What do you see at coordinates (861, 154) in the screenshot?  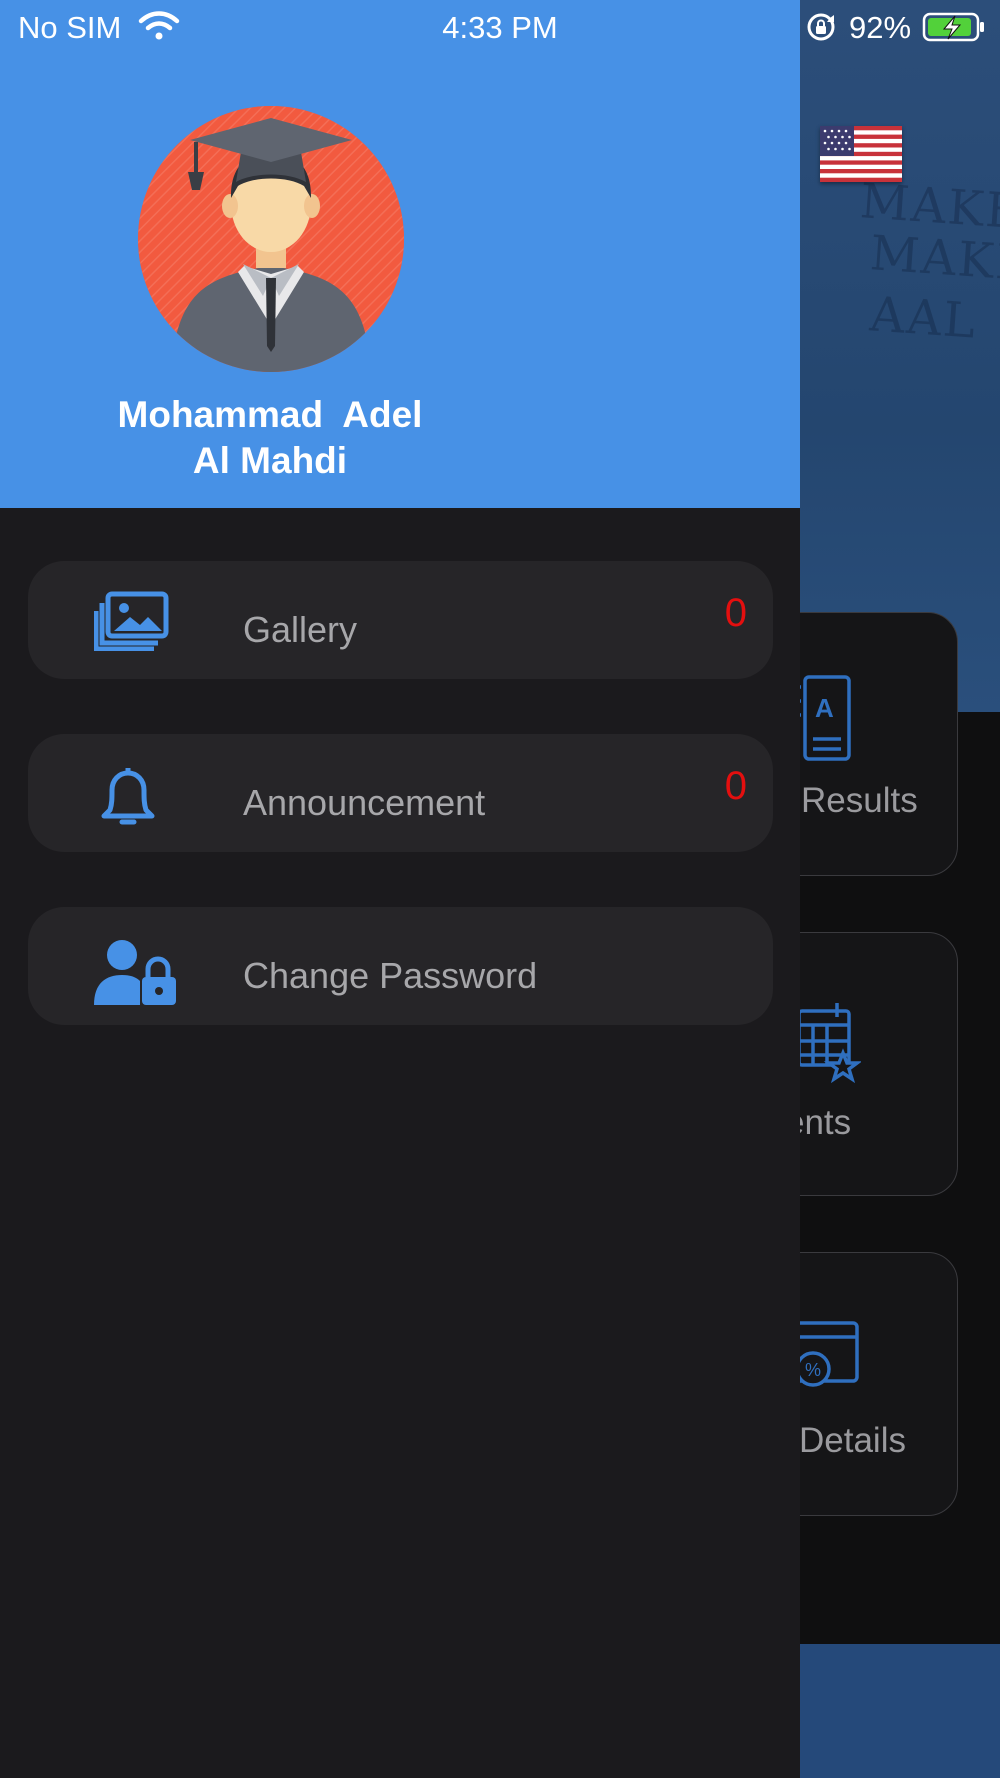 I see `us-flag-icon` at bounding box center [861, 154].